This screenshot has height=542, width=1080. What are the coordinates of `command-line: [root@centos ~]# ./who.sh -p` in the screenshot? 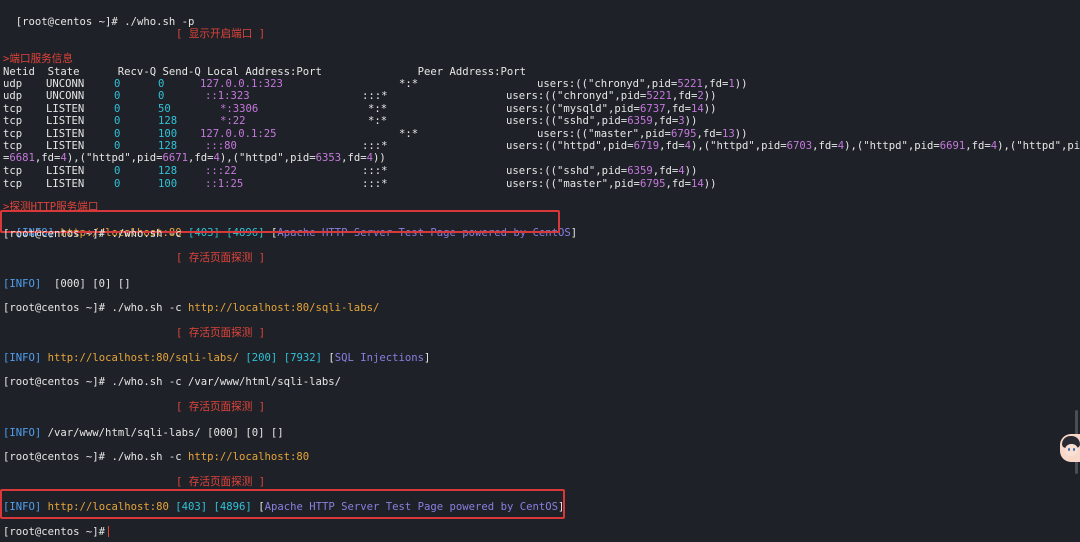 It's located at (99, 16).